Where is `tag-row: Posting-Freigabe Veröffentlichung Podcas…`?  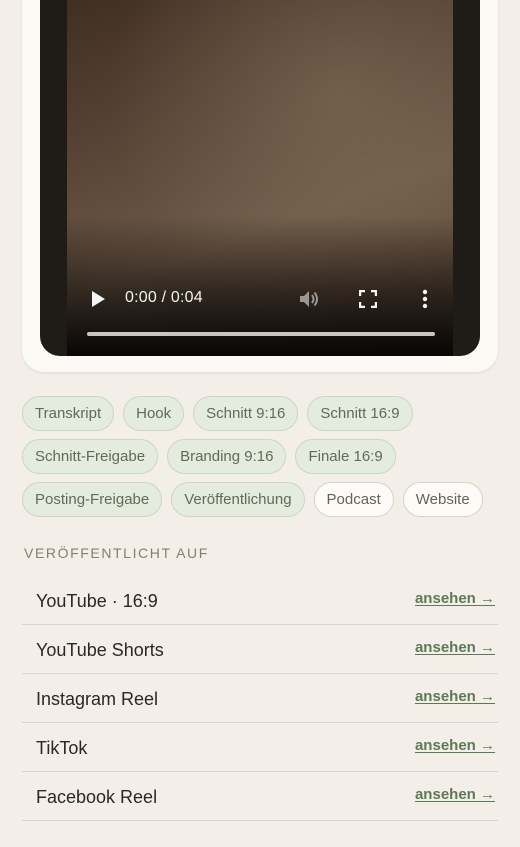 tag-row: Posting-Freigabe Veröffentlichung Podcas… is located at coordinates (262, 499).